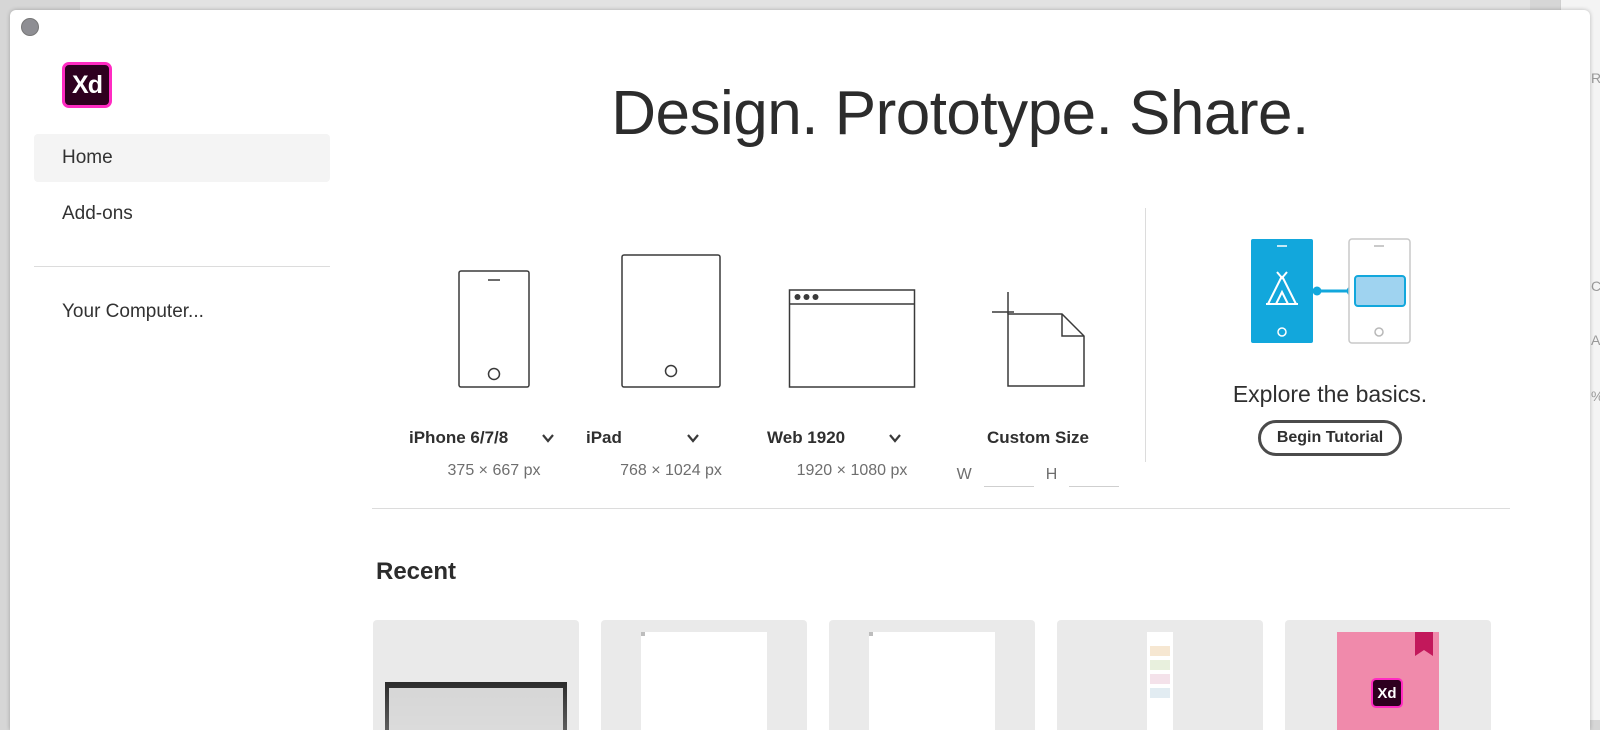  I want to click on recent-heading: Recent, so click(416, 571).